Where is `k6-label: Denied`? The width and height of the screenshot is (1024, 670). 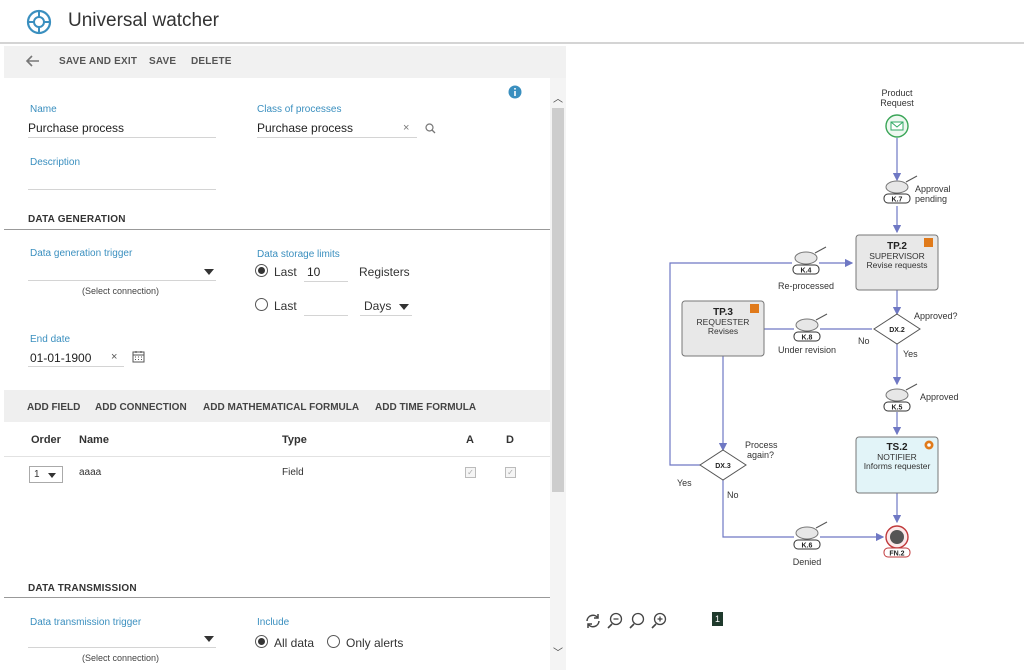 k6-label: Denied is located at coordinates (807, 562).